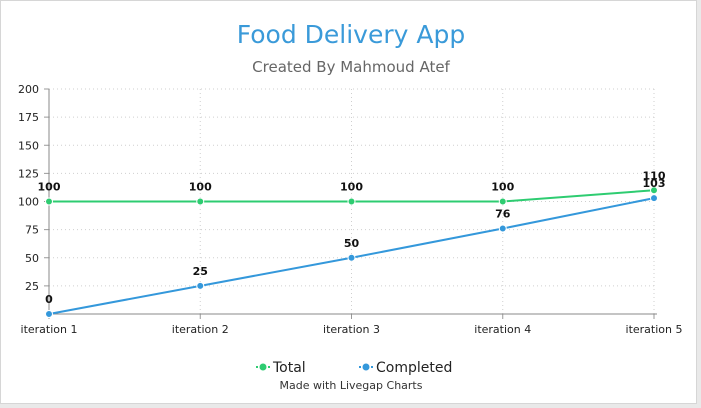 This screenshot has width=701, height=408. Describe the element at coordinates (49, 329) in the screenshot. I see `x-tick-label: iteration 1` at that location.